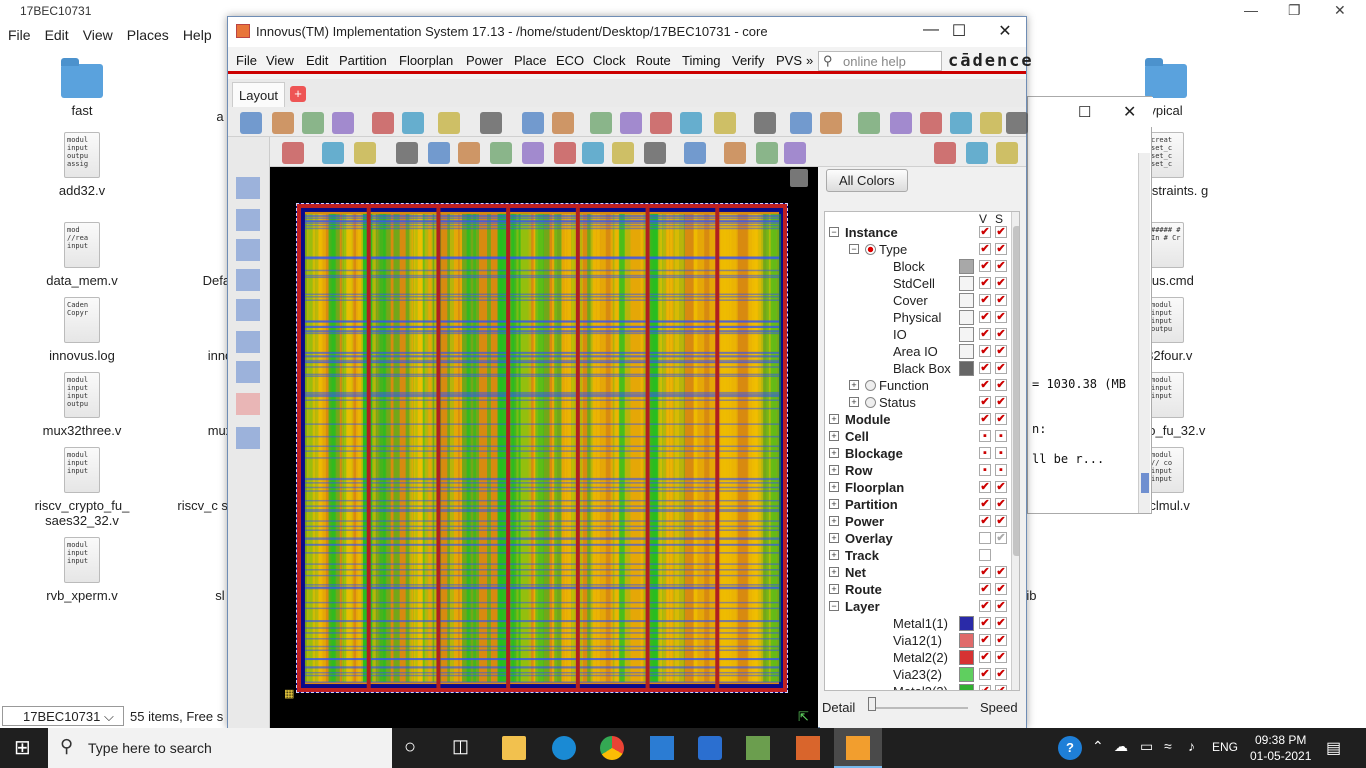 This screenshot has height=768, width=1366. What do you see at coordinates (920, 623) in the screenshot?
I see `layer-tree-row: Metal1(1) ✔ ✔` at bounding box center [920, 623].